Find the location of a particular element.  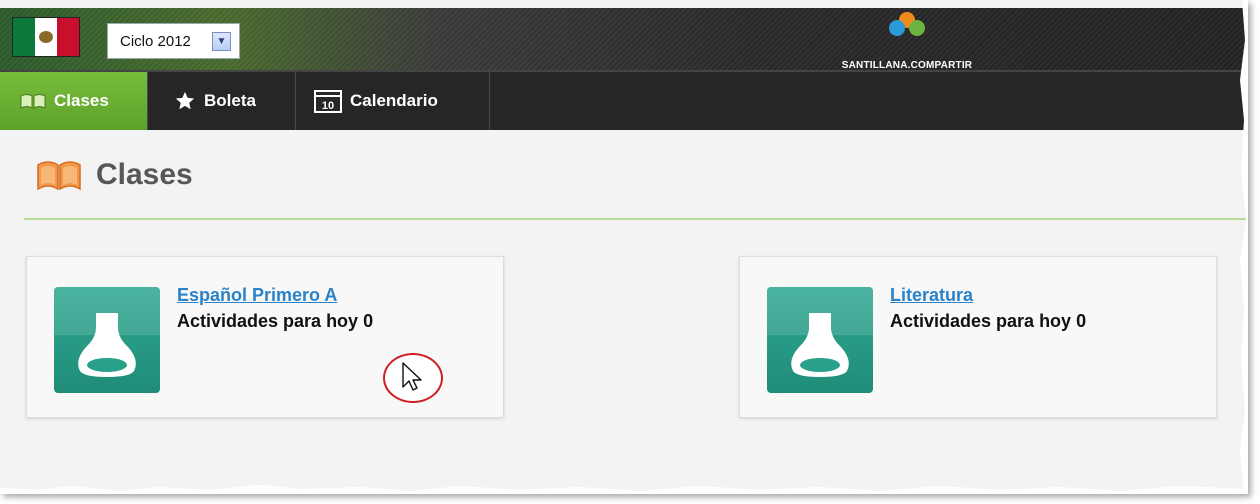

nav-tab-clases: Clases is located at coordinates (74, 101).